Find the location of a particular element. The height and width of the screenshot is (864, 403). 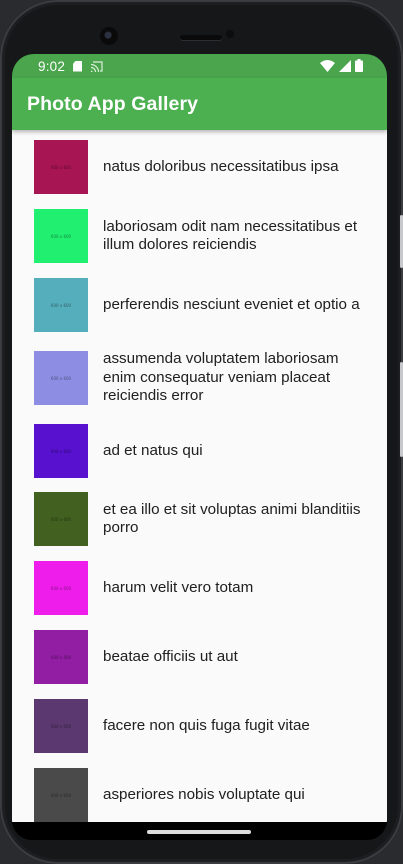

photo-list-item: 600 x 600 harum velit vero totam is located at coordinates (199, 588).